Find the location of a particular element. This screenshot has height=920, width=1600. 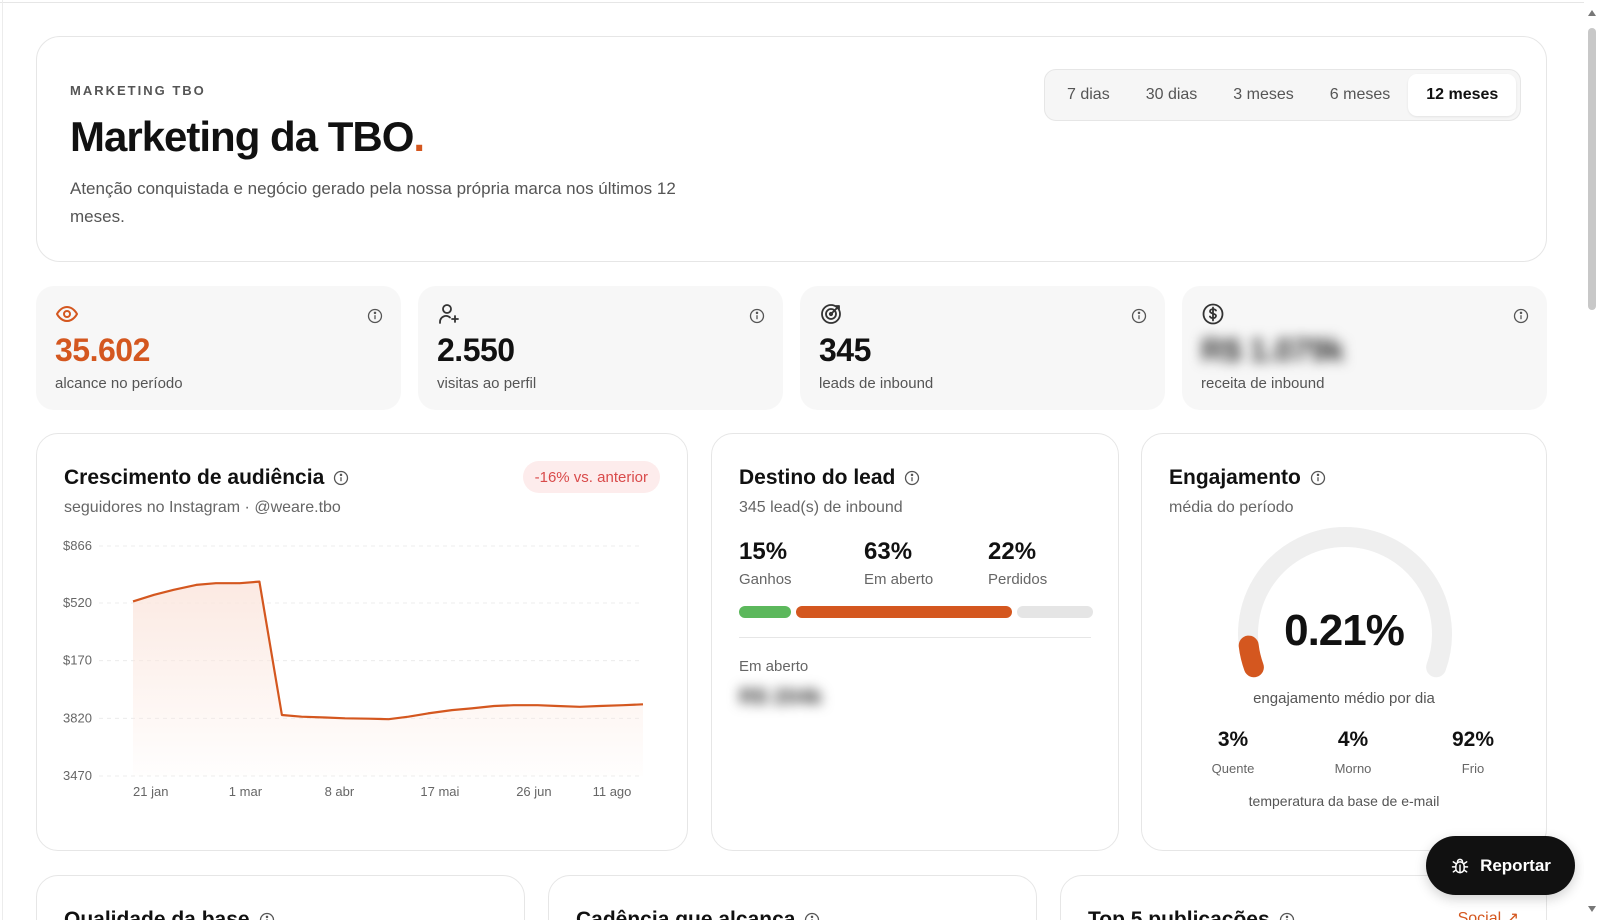

eye-icon is located at coordinates (67, 314).